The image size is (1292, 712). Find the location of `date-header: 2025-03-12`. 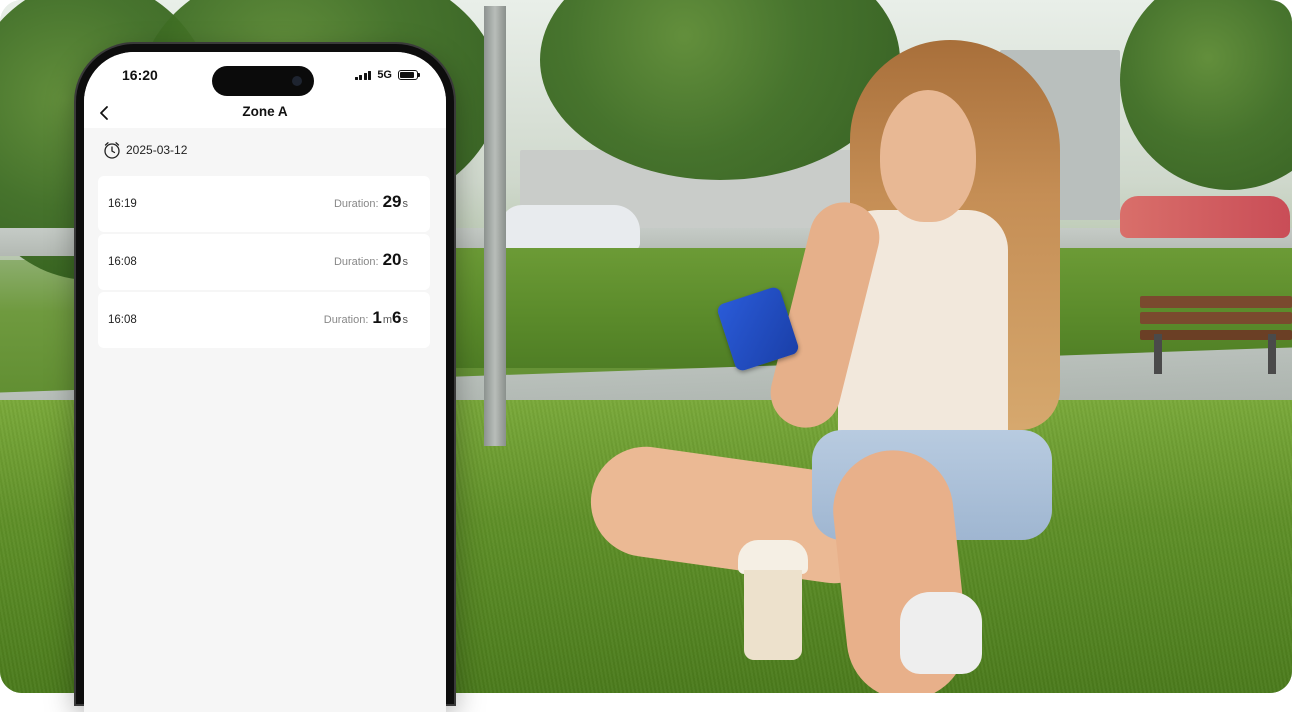

date-header: 2025-03-12 is located at coordinates (144, 150).